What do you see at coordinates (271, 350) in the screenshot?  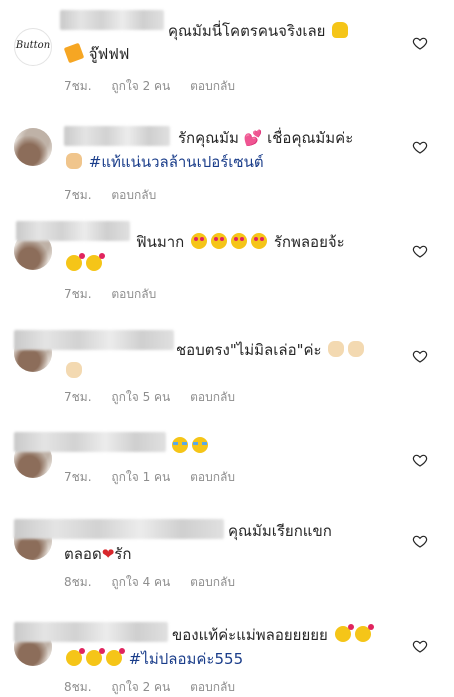 I see `comment-text: ชอบตรง"ไม่มิลเล่อ"ค่ะ` at bounding box center [271, 350].